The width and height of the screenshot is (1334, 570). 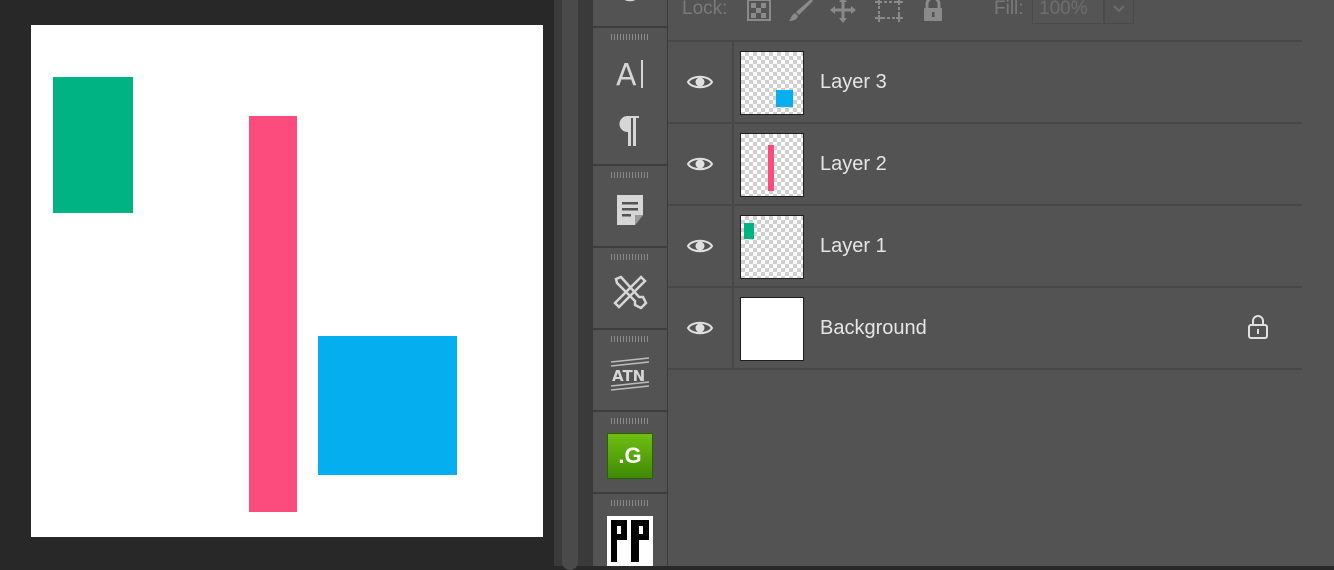 I want to click on svg-text: A, so click(x=626, y=75).